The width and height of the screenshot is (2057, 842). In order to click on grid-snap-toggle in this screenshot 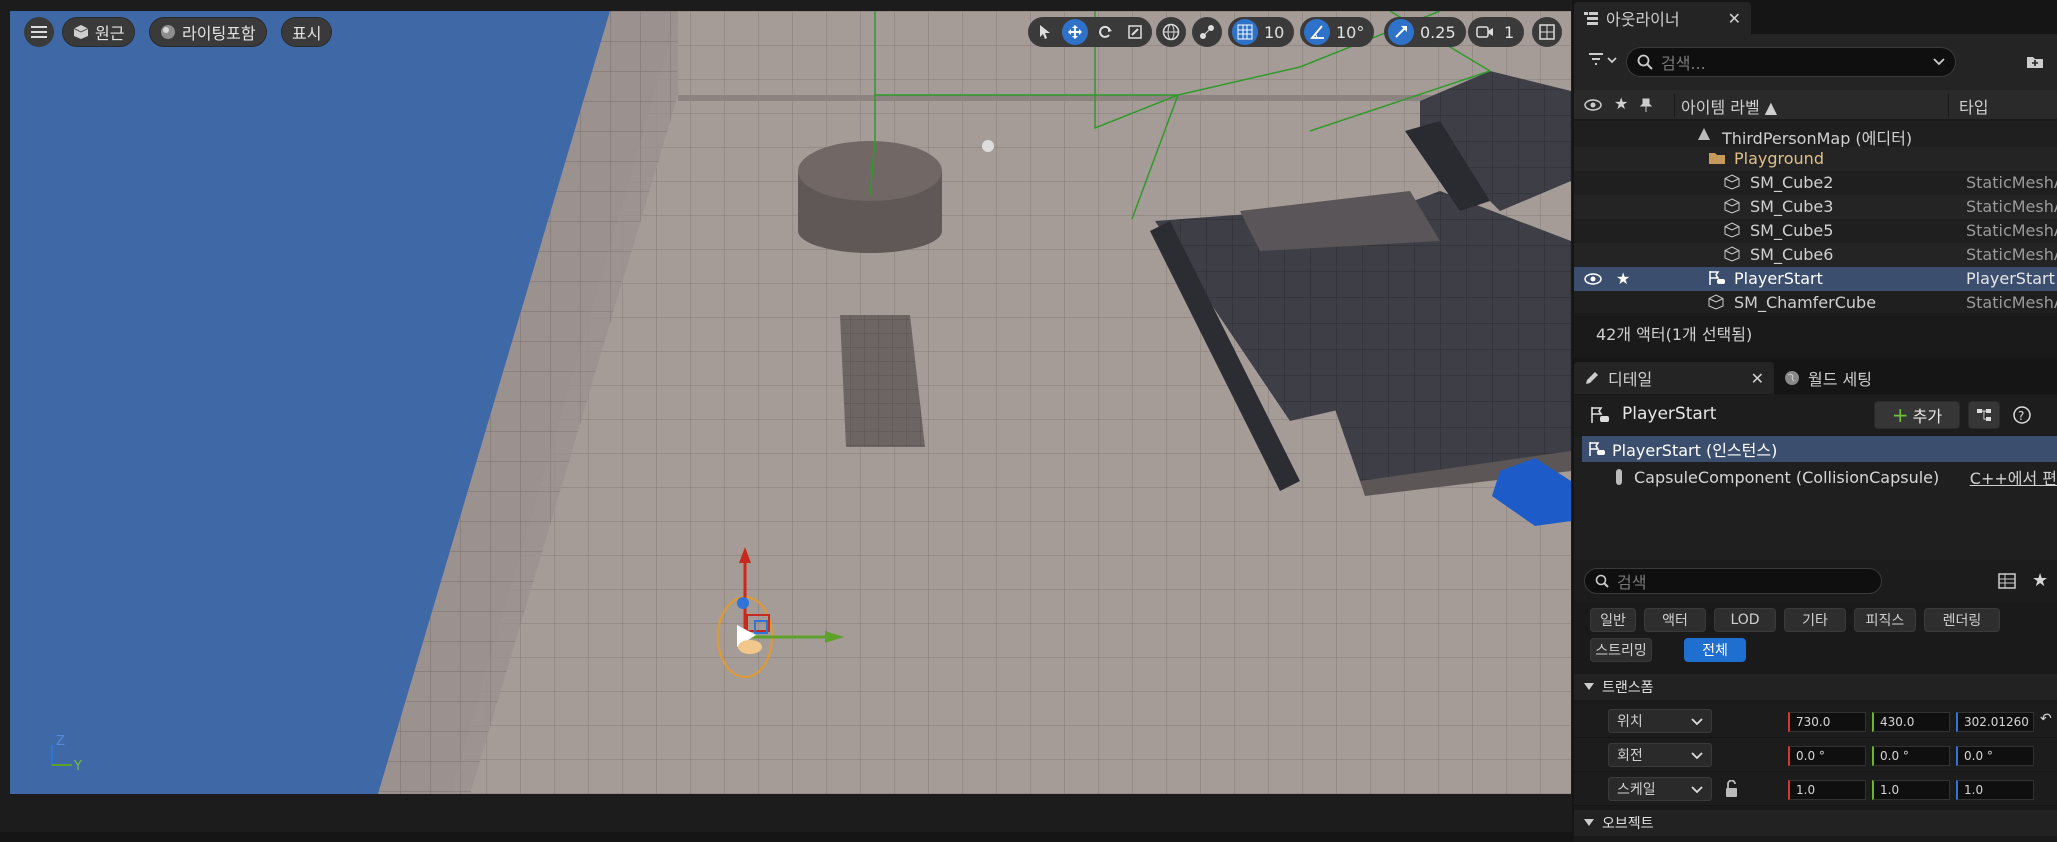, I will do `click(1245, 32)`.